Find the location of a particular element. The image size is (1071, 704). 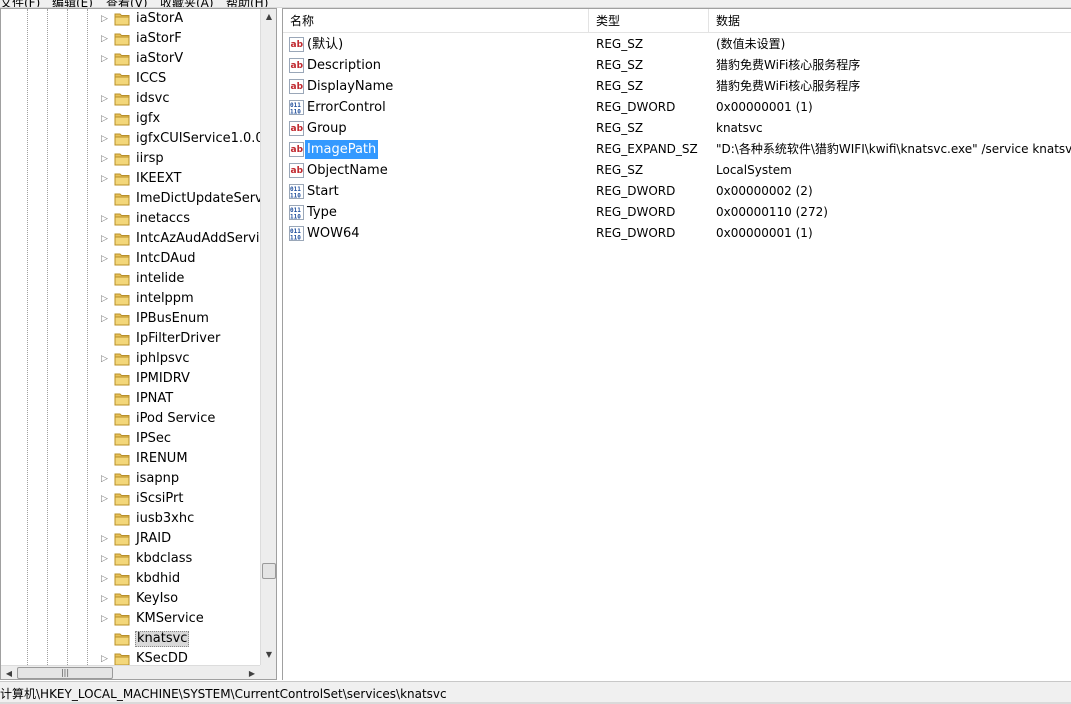

value-row: ab Description REG_SZ 猎豹免费WiFi核心服务程序 is located at coordinates (677, 65).